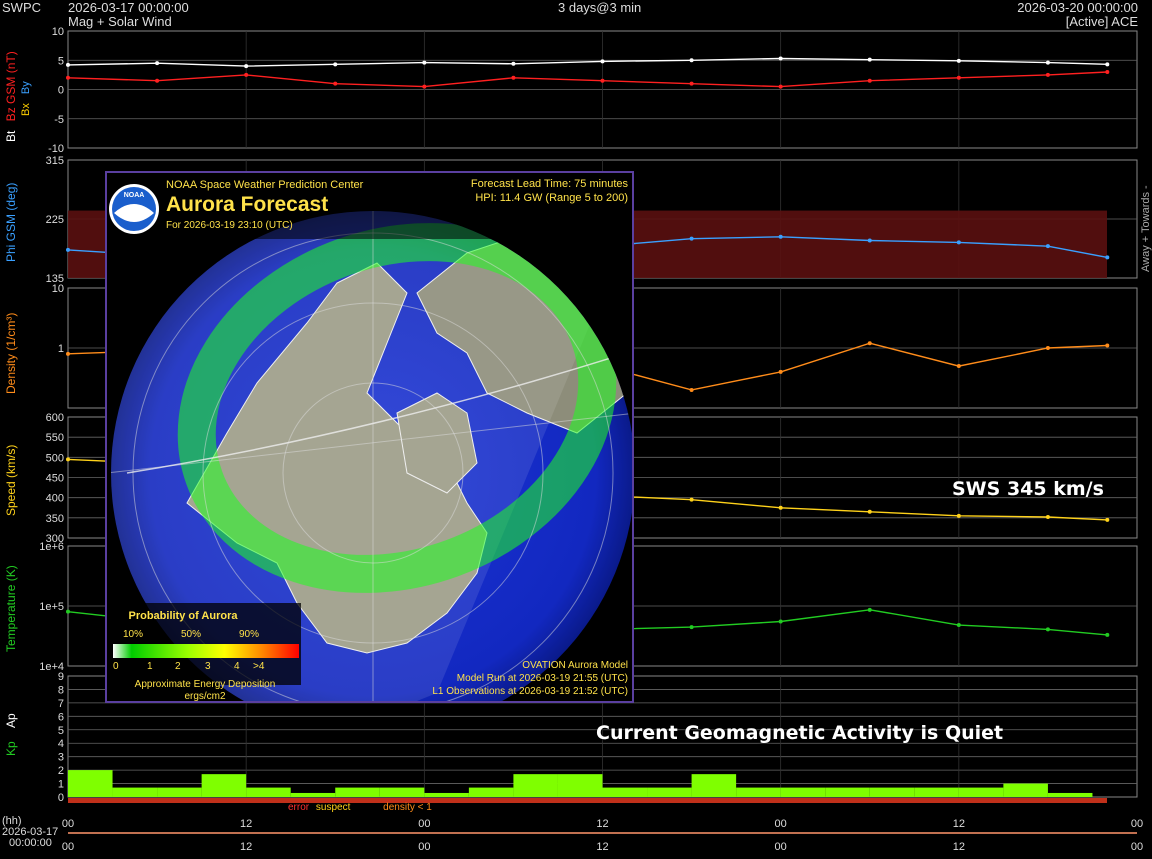 Image resolution: width=1152 pixels, height=859 pixels. I want to click on by-label: By, so click(26, 88).